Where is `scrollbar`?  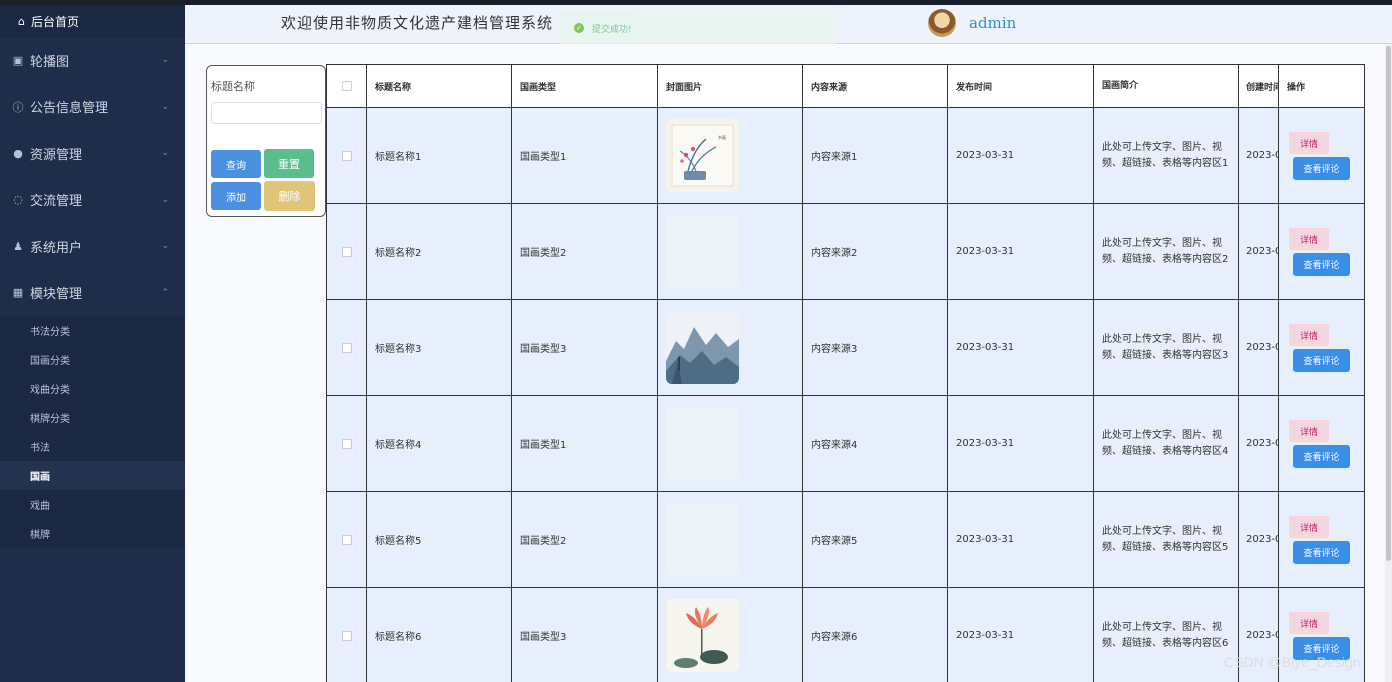 scrollbar is located at coordinates (1388, 363).